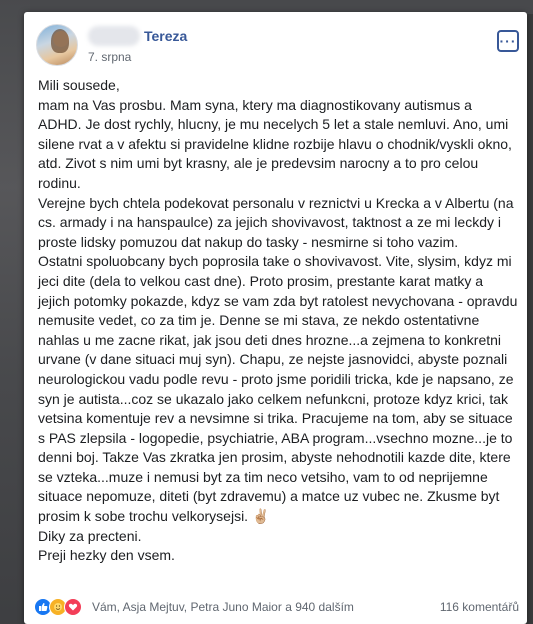 The width and height of the screenshot is (533, 624). What do you see at coordinates (109, 57) in the screenshot?
I see `post-date: 7. srpna` at bounding box center [109, 57].